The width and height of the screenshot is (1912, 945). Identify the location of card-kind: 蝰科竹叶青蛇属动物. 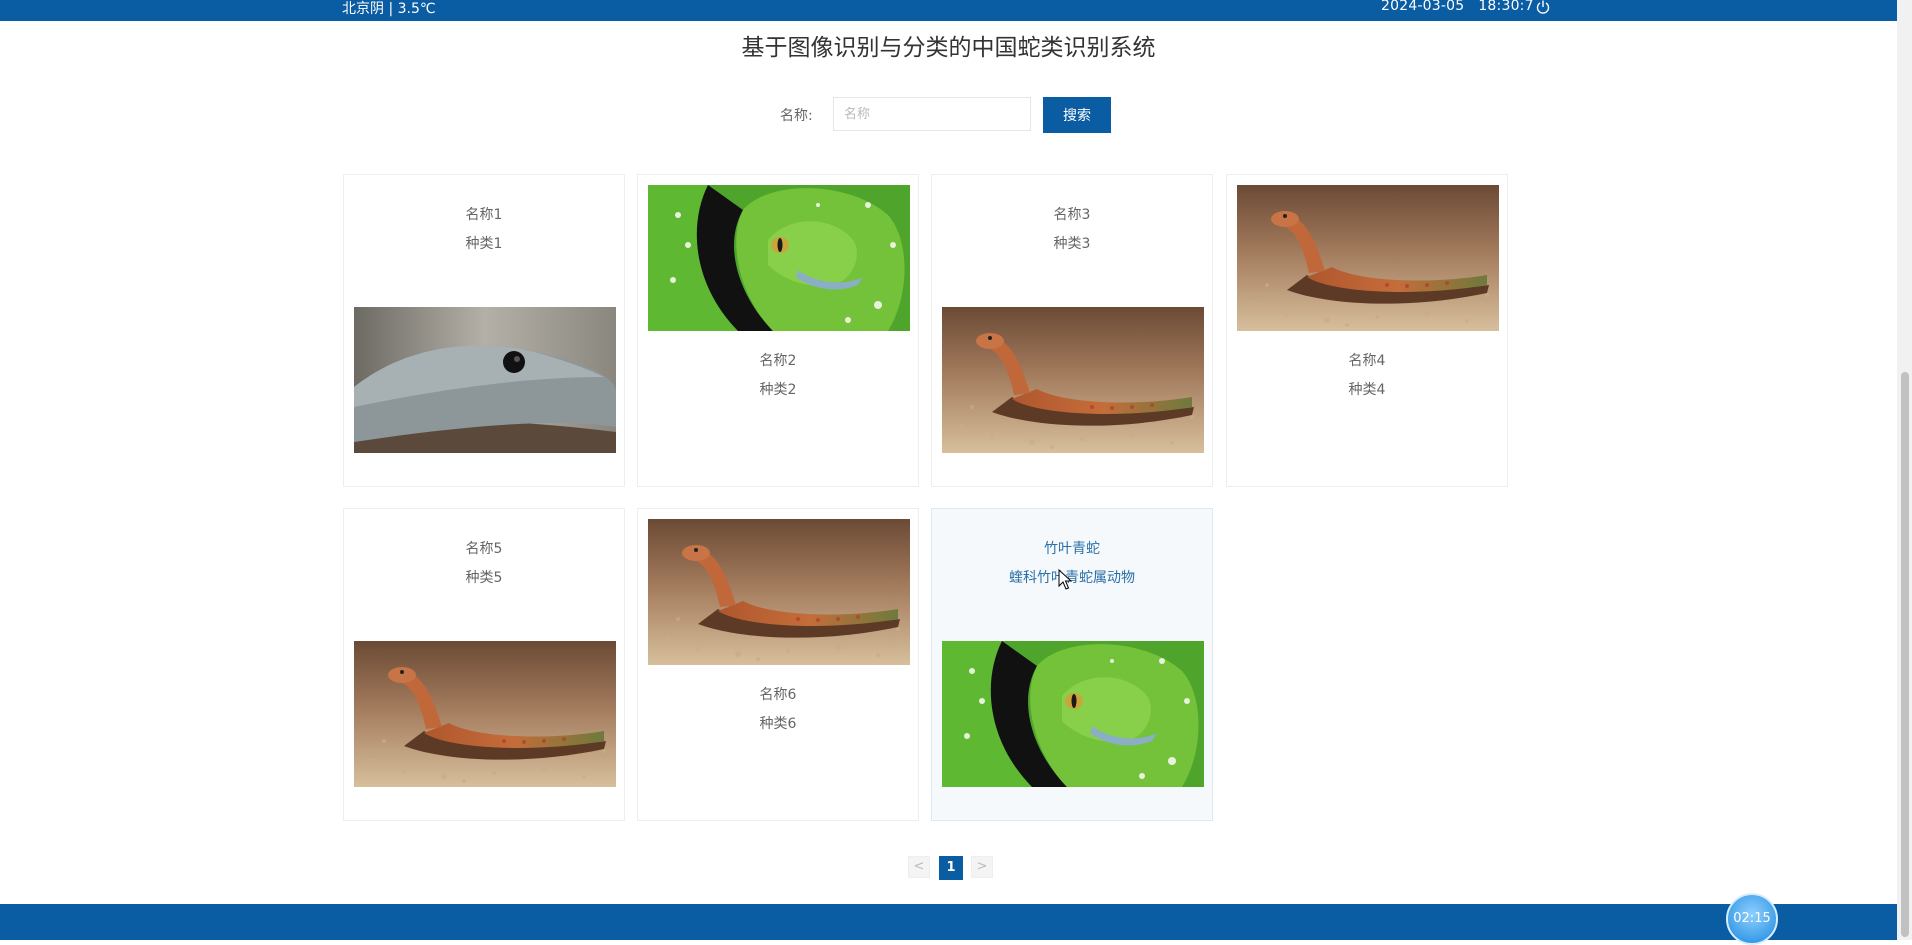
(1072, 578).